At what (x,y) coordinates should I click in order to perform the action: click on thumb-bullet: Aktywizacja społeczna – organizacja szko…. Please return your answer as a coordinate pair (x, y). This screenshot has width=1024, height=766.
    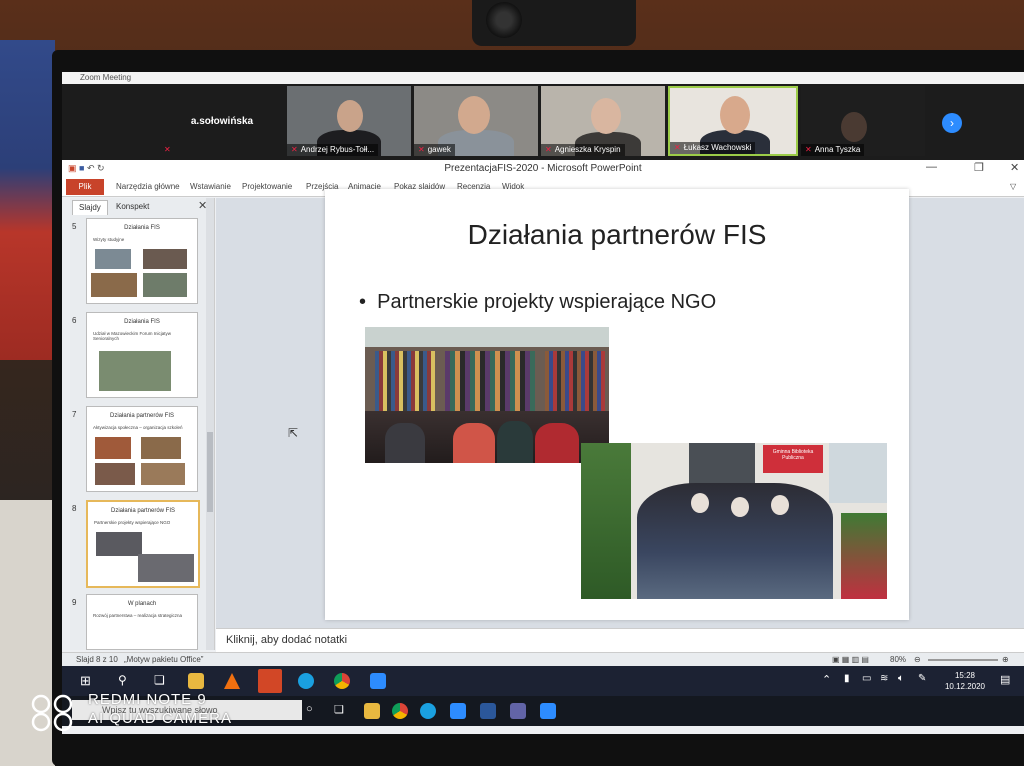
    Looking at the image, I should click on (138, 427).